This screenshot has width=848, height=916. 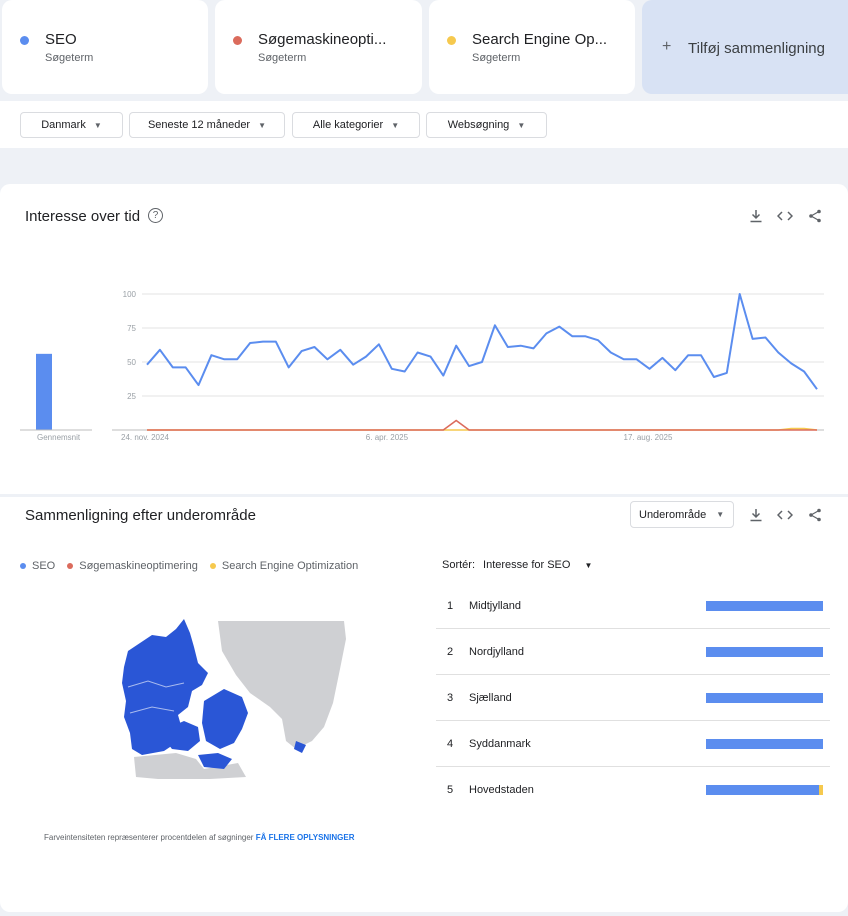 I want to click on rank-number: 5, so click(x=450, y=790).